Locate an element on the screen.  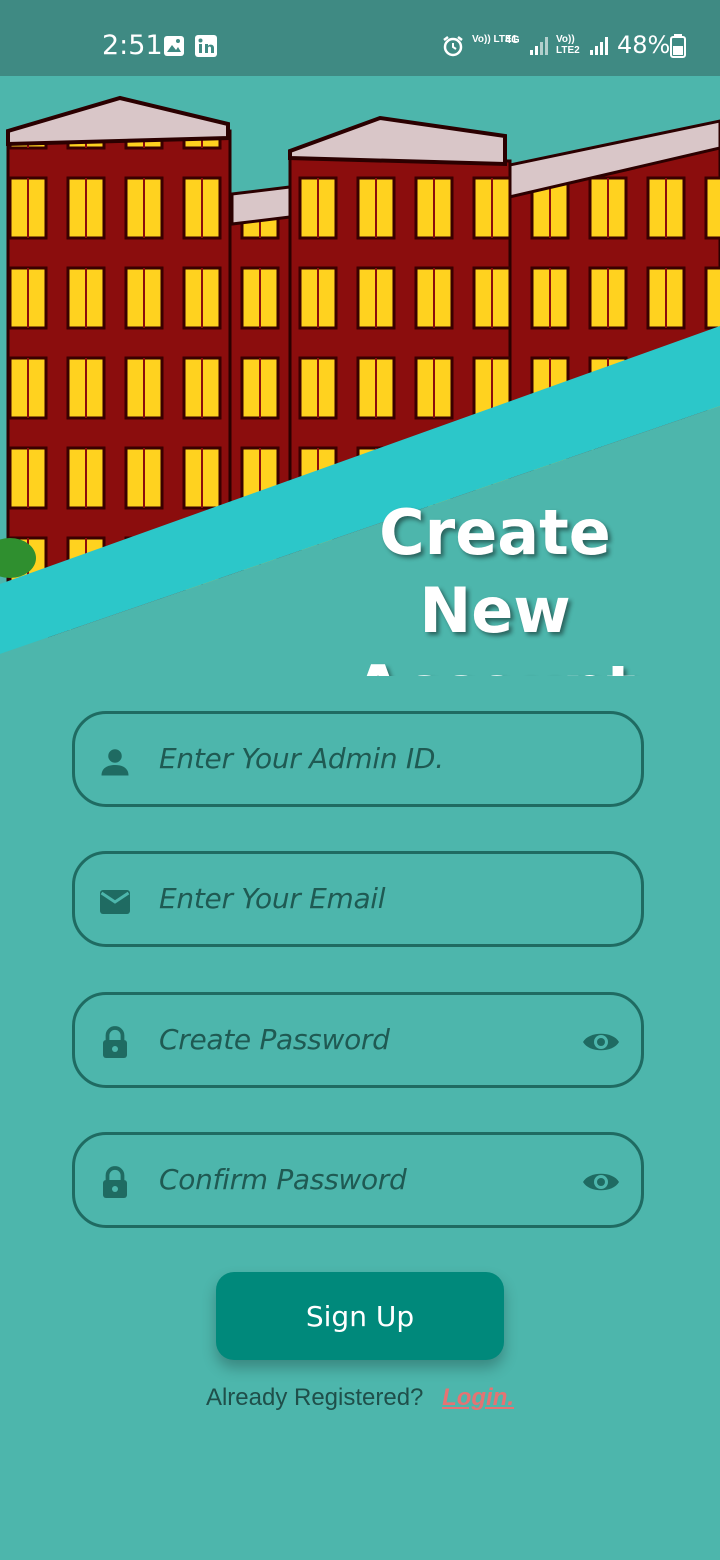
admin-id-placeholder: Enter Your Admin ID. is located at coordinates (301, 758).